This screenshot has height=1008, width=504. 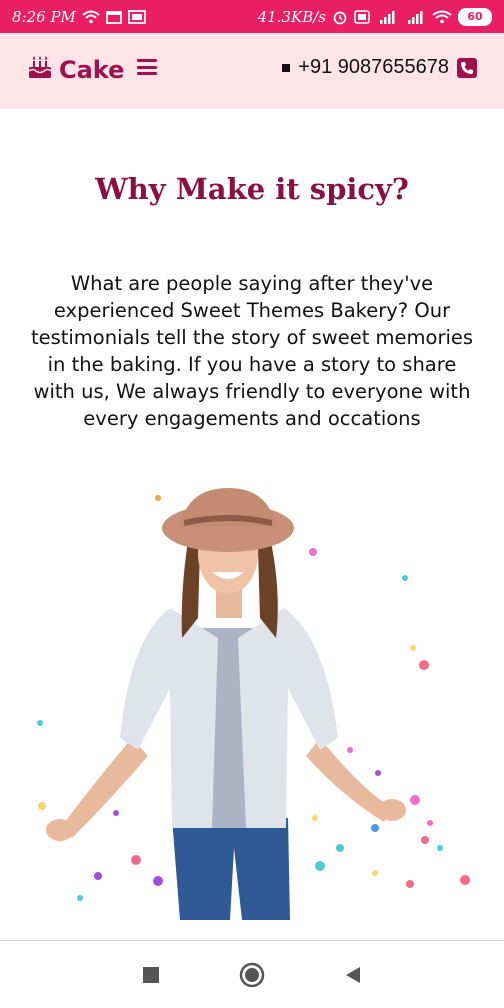 What do you see at coordinates (340, 17) in the screenshot?
I see `alarm-icon` at bounding box center [340, 17].